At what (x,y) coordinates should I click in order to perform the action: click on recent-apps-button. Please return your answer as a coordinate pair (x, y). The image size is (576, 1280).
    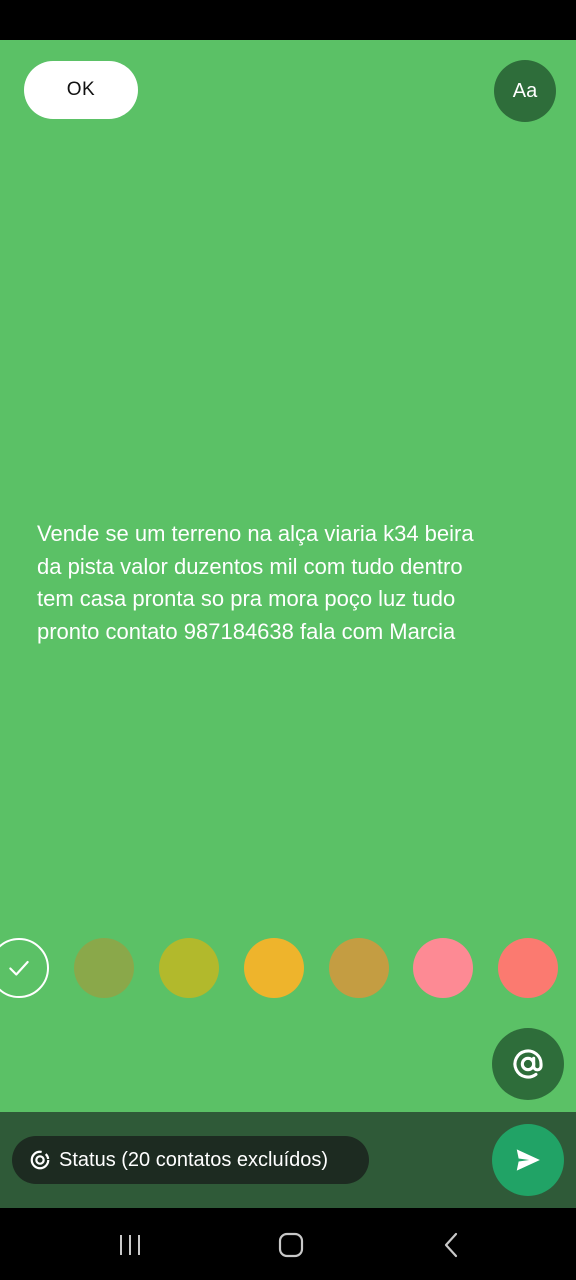
    Looking at the image, I should click on (130, 1245).